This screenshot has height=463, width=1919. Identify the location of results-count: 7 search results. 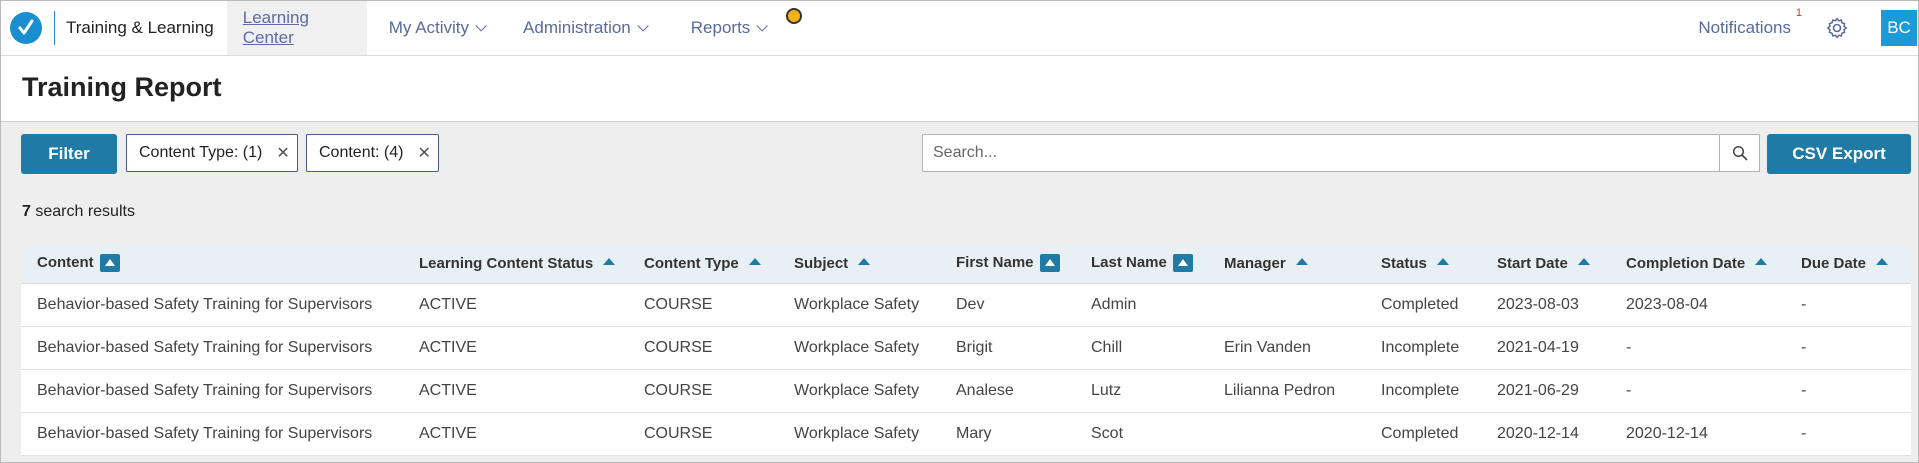
(78, 212).